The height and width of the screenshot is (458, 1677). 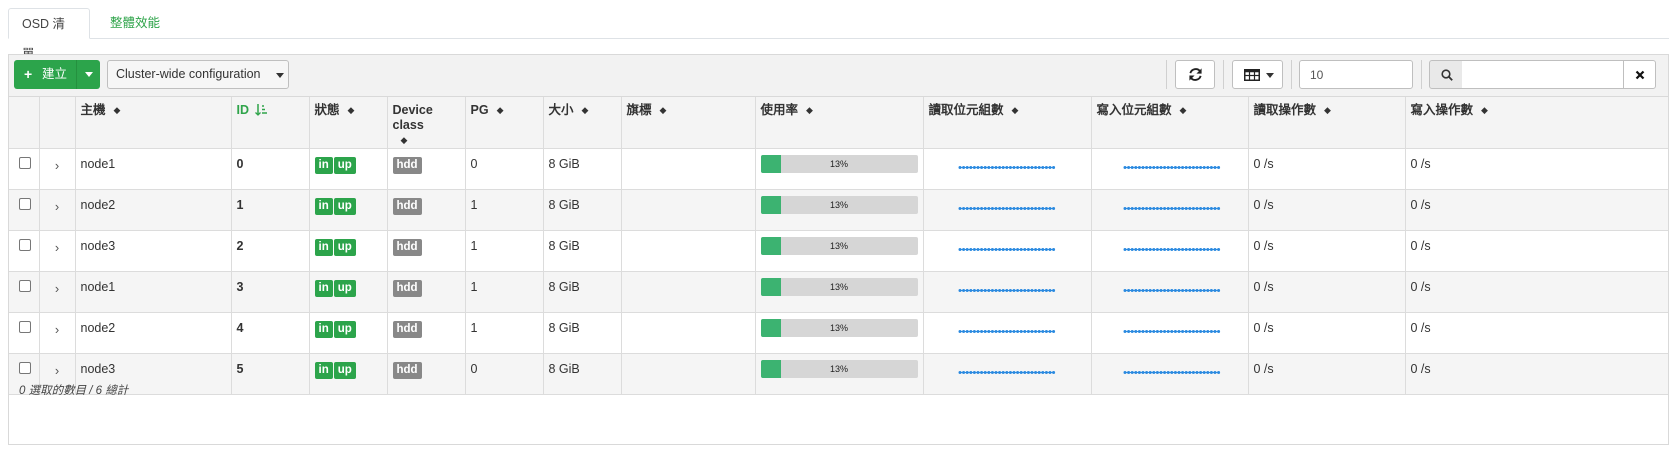 What do you see at coordinates (74, 391) in the screenshot?
I see `selection-summary: 0 選取的數目 / 6 總計` at bounding box center [74, 391].